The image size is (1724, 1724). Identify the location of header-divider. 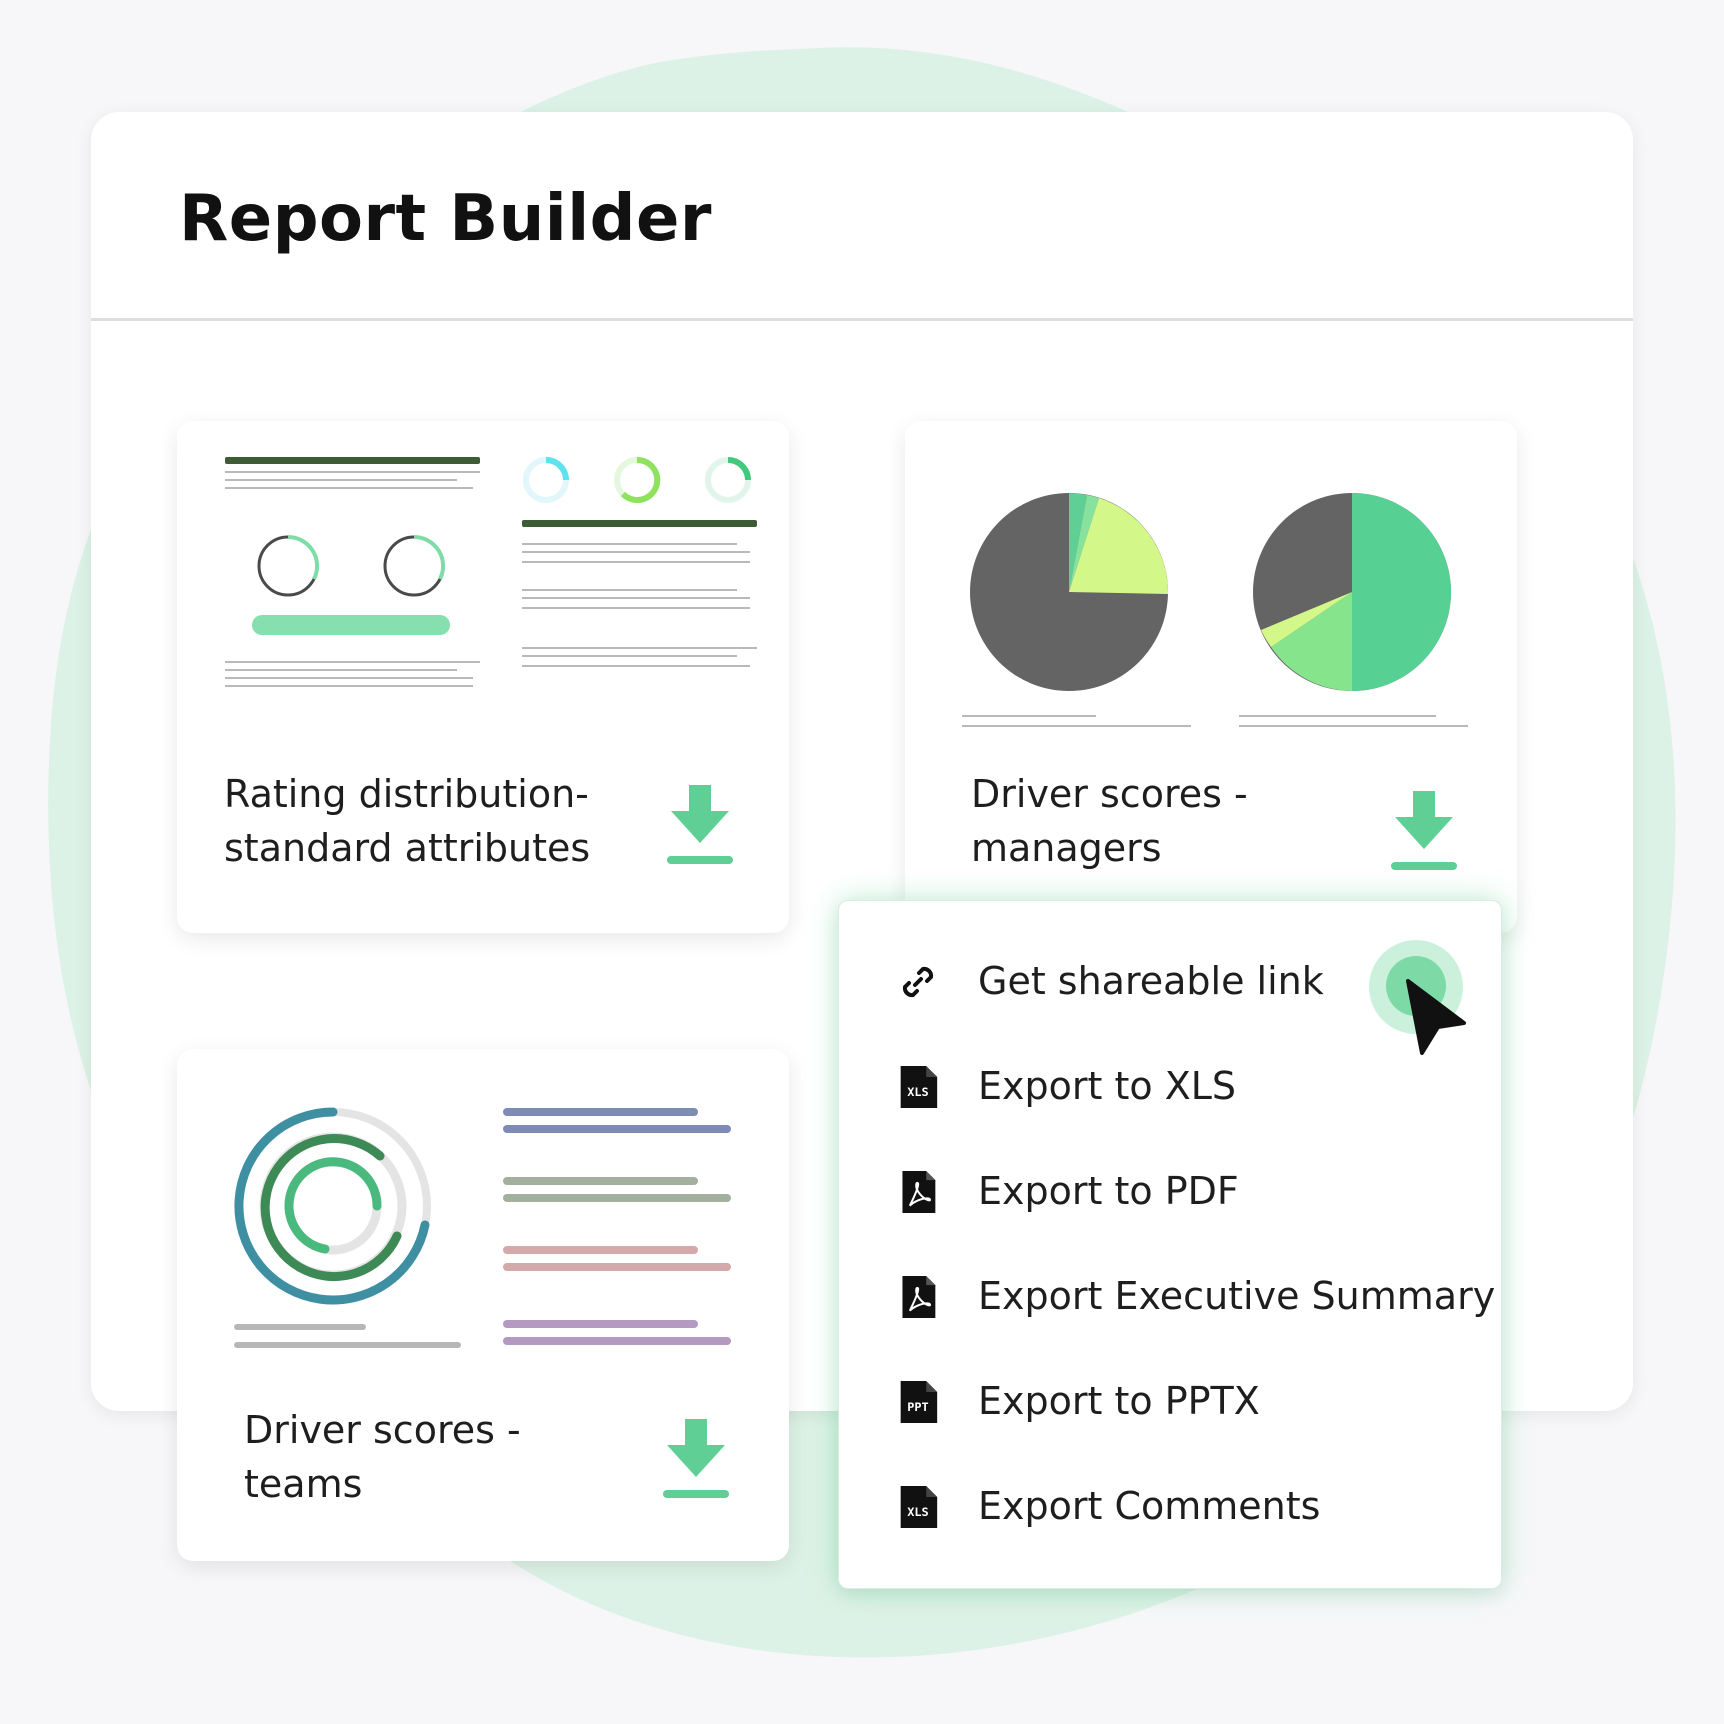
(862, 319).